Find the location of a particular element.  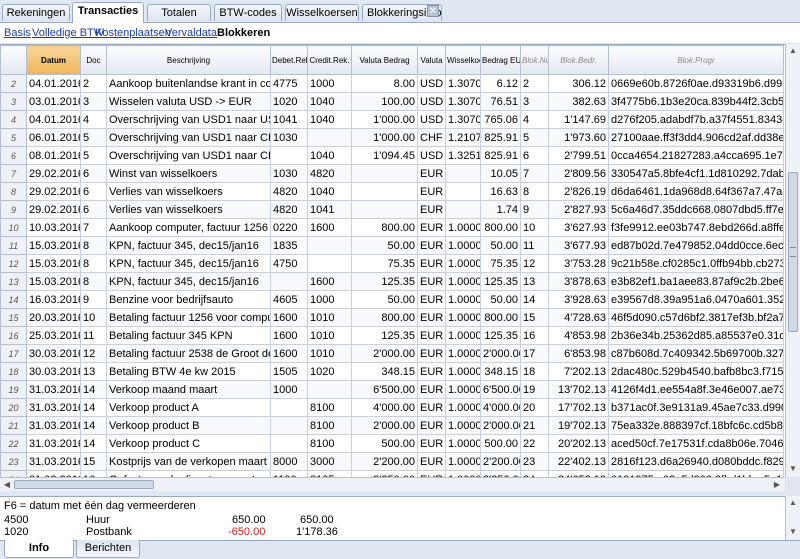

row-number: 14 is located at coordinates (13, 299).